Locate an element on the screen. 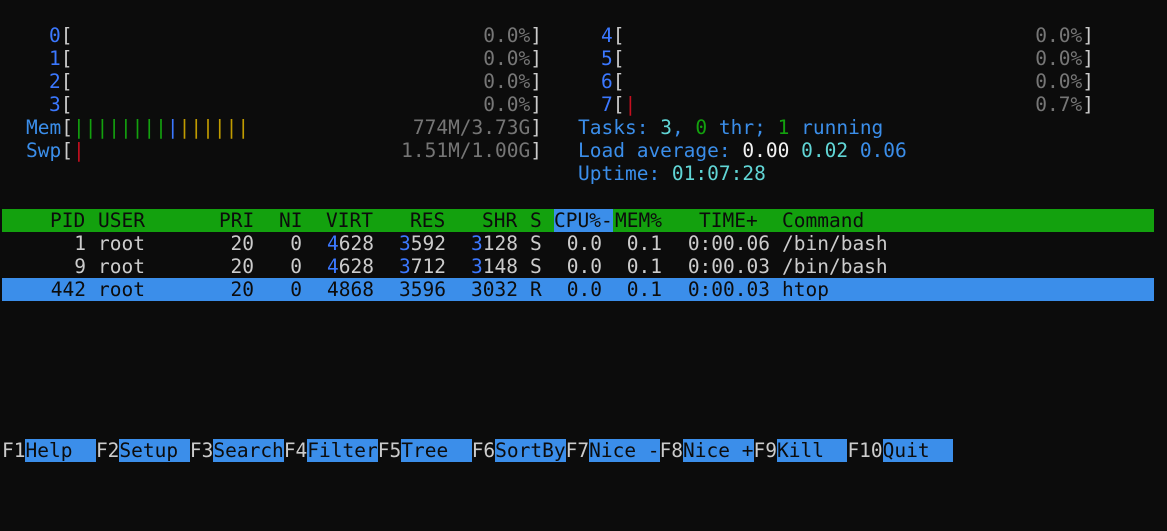 The width and height of the screenshot is (1167, 531). virt-cell: 4628 is located at coordinates (350, 243).